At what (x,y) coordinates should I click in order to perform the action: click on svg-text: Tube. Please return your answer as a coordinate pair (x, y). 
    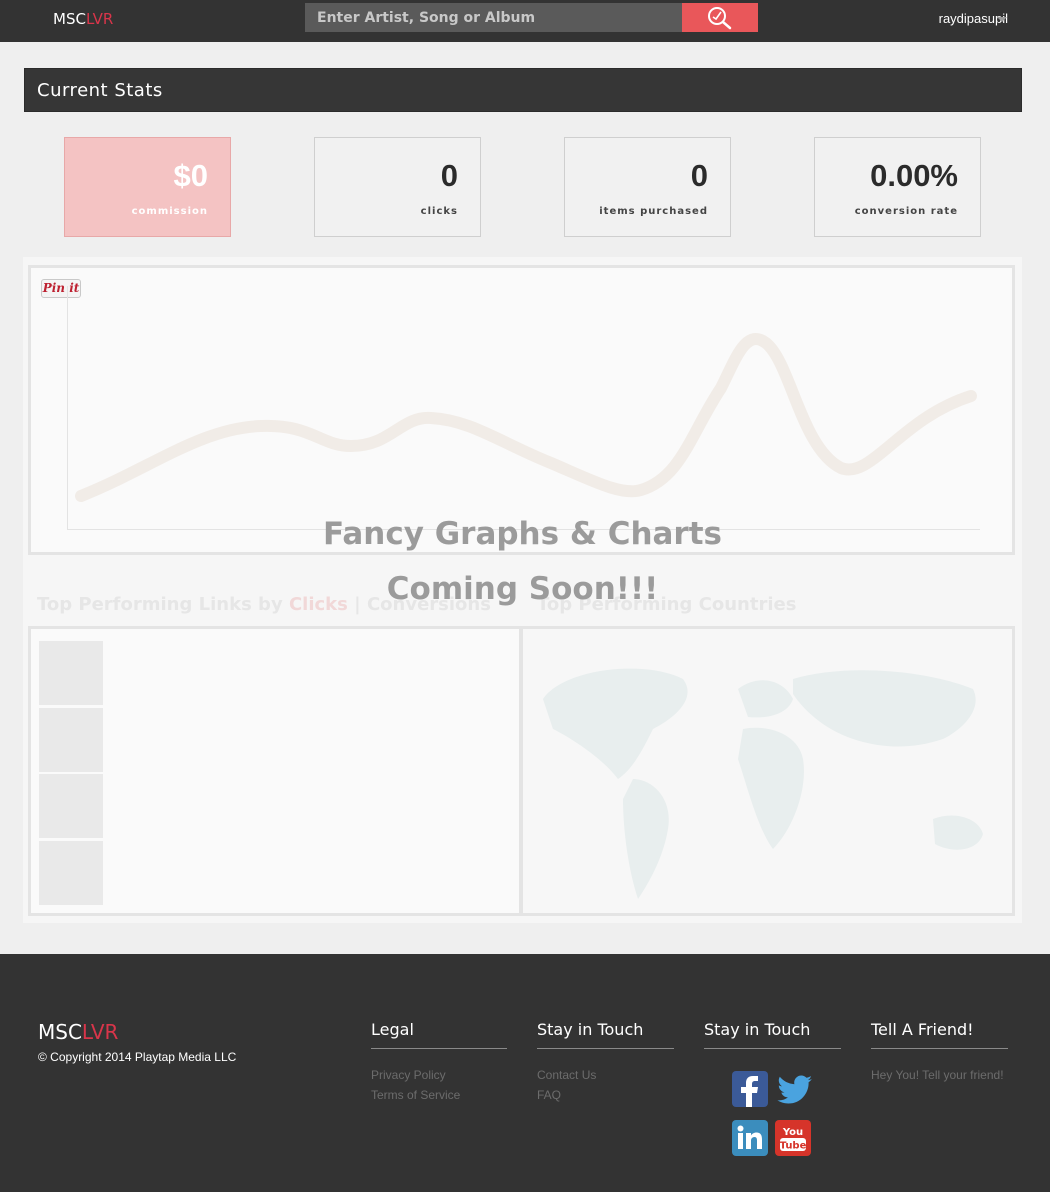
    Looking at the image, I should click on (793, 1146).